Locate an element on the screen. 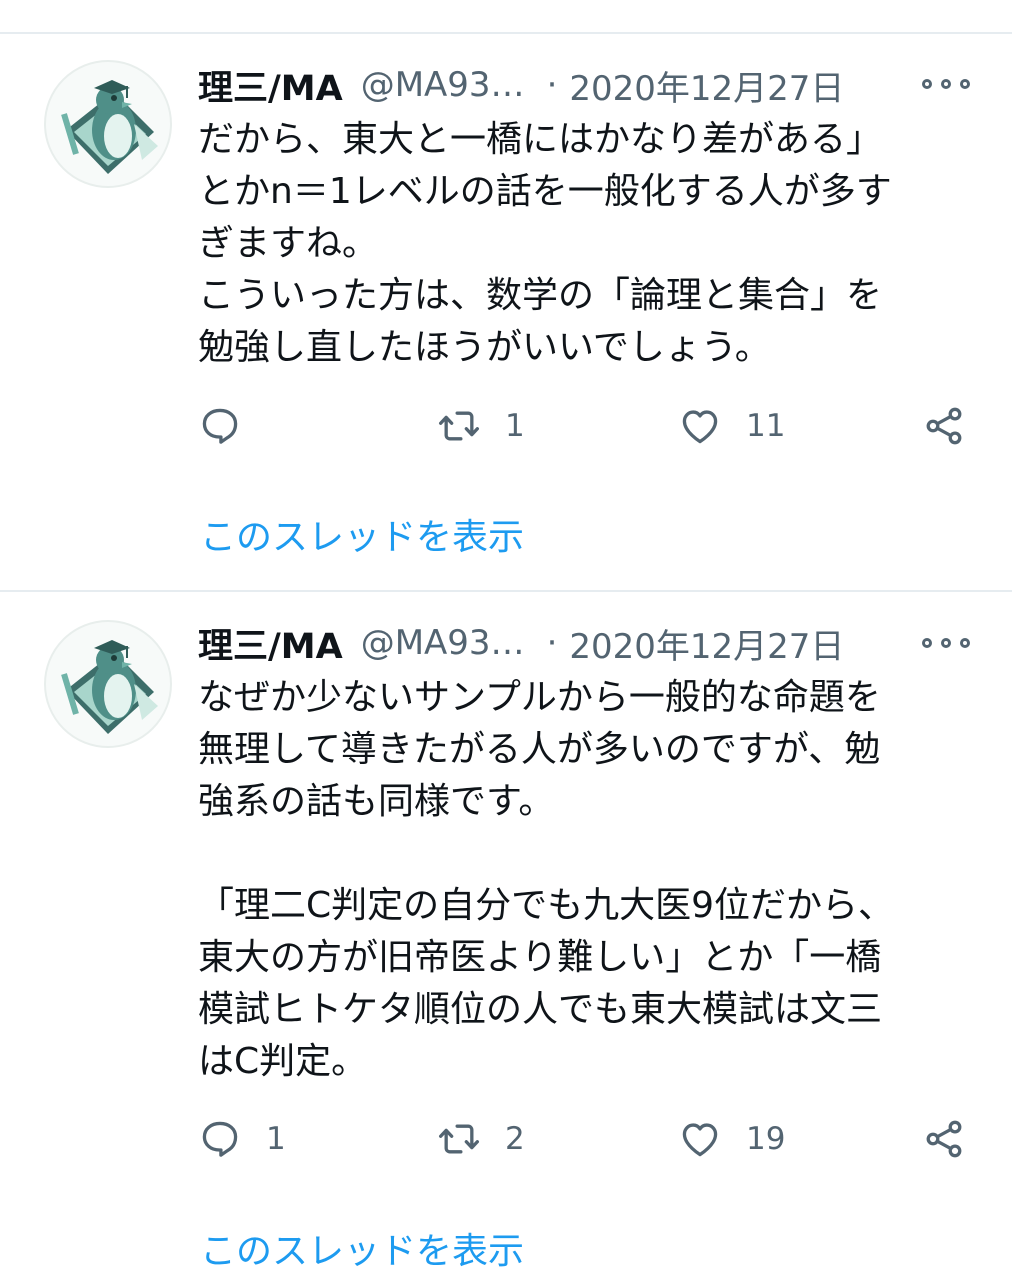  tweet-text-line: なぜか少ないサンプルから一般的な命題を is located at coordinates (539, 697).